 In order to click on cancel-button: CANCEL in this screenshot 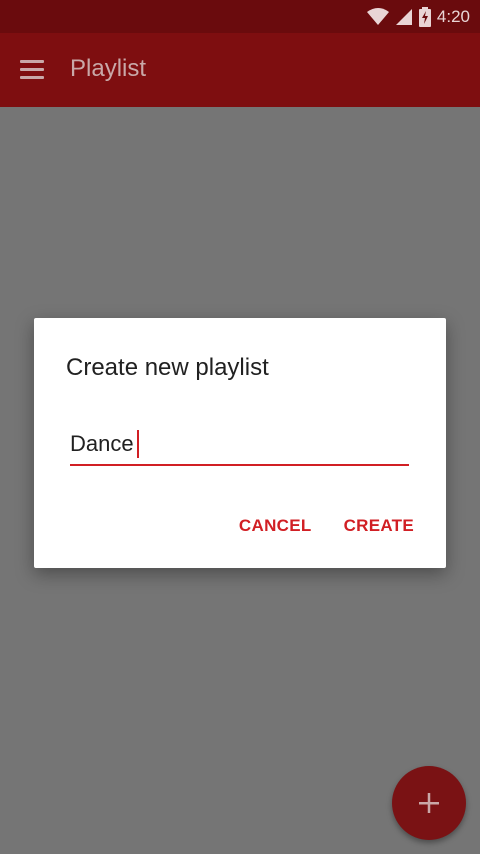, I will do `click(275, 526)`.